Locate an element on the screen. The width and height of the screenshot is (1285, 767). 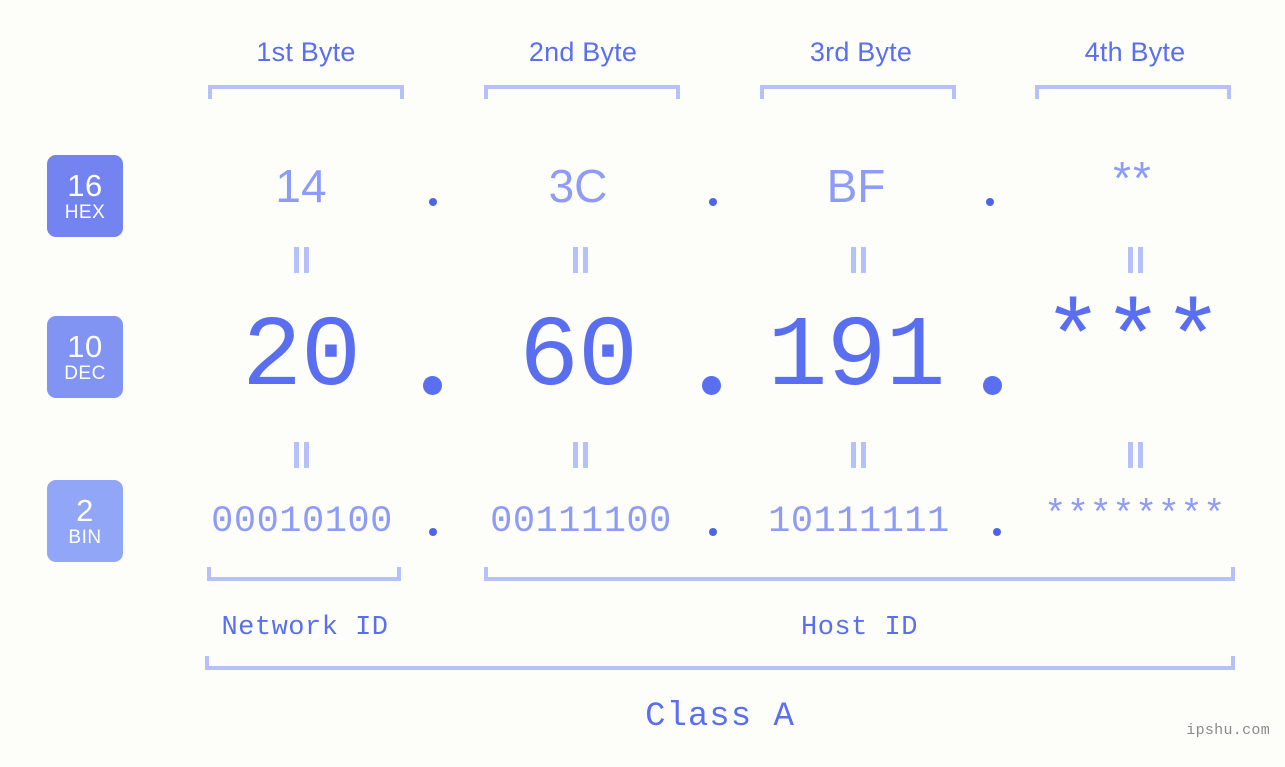
base-badge-hex-number: 16 is located at coordinates (85, 185).